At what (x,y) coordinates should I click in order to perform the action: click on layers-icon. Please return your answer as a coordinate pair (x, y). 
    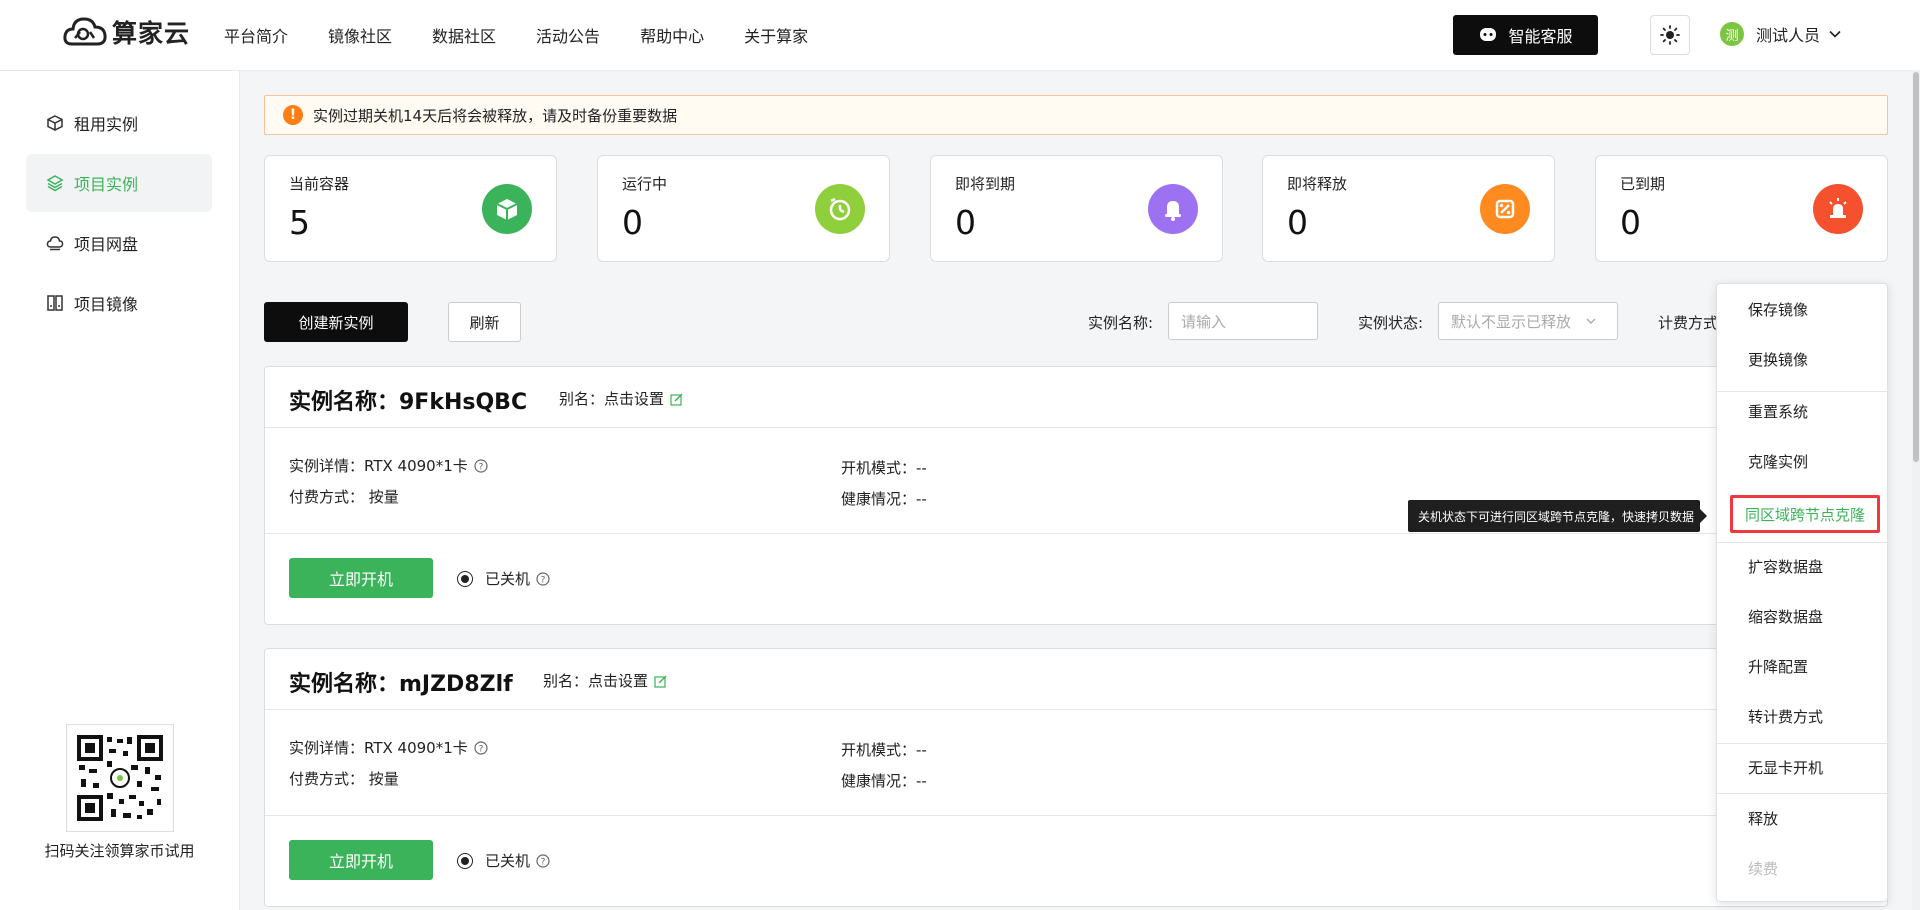
    Looking at the image, I should click on (55, 183).